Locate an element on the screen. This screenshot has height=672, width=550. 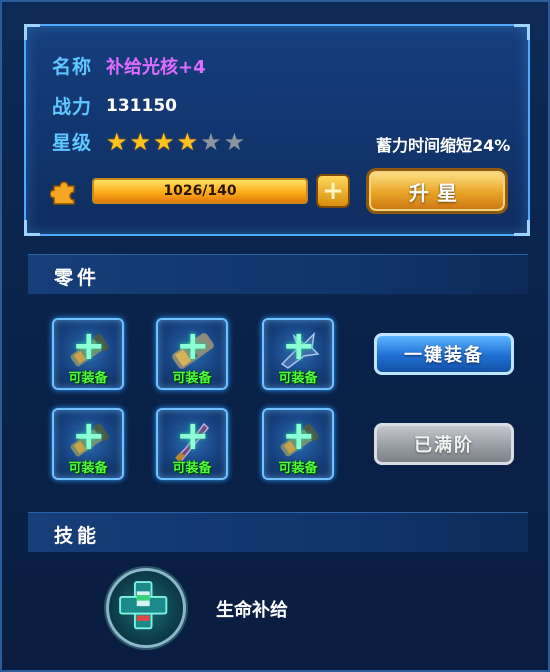
item-name: 补给光核+4 is located at coordinates (156, 67).